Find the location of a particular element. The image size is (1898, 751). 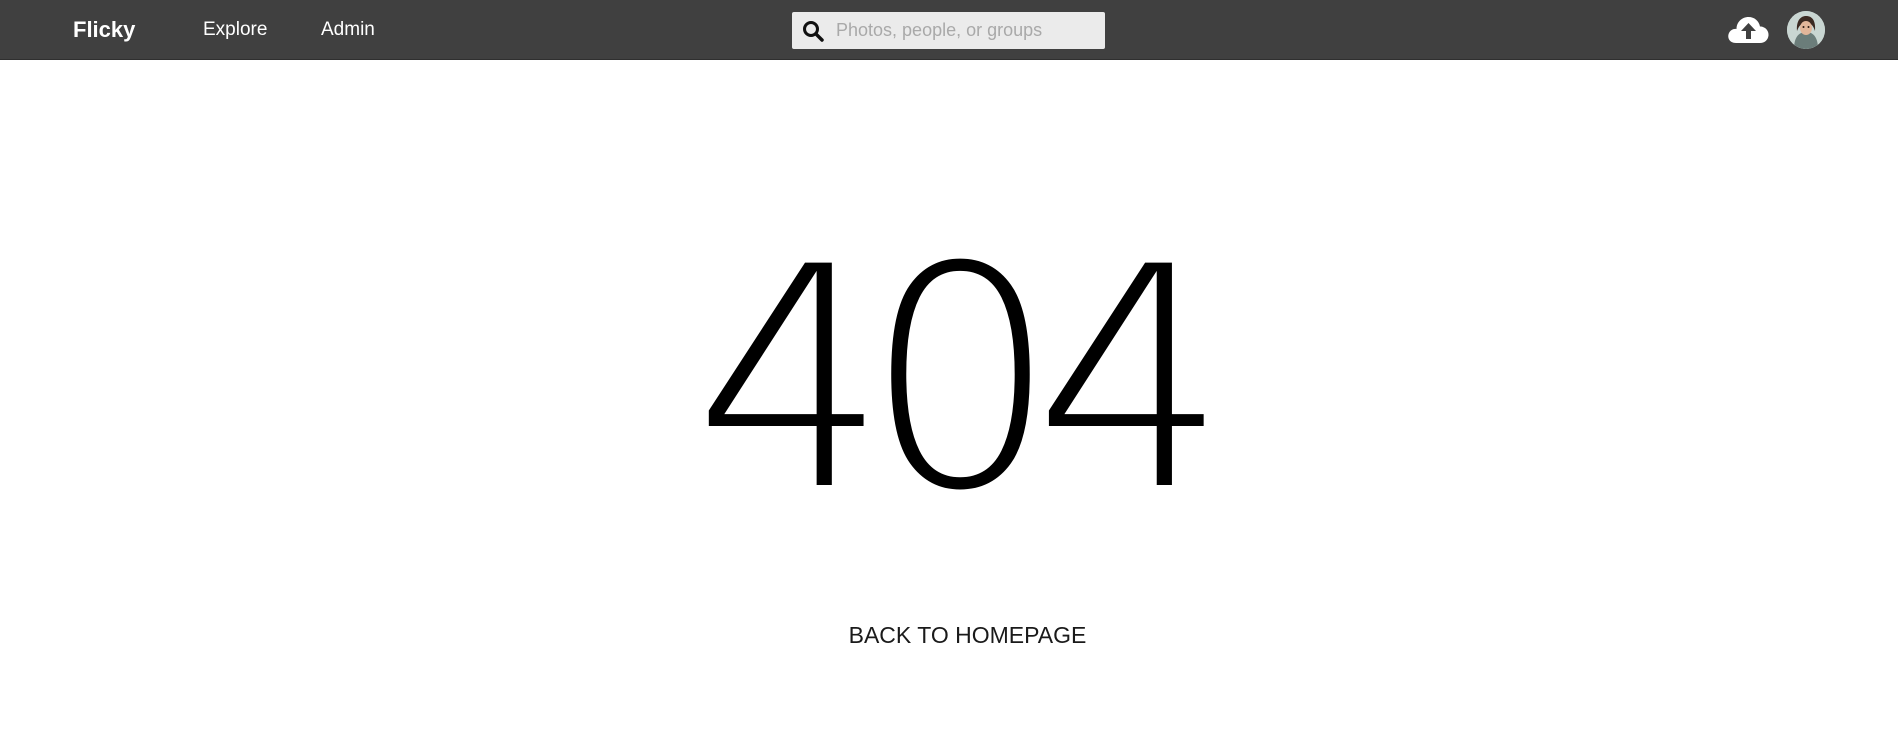

user-avatar-icon is located at coordinates (1806, 30).